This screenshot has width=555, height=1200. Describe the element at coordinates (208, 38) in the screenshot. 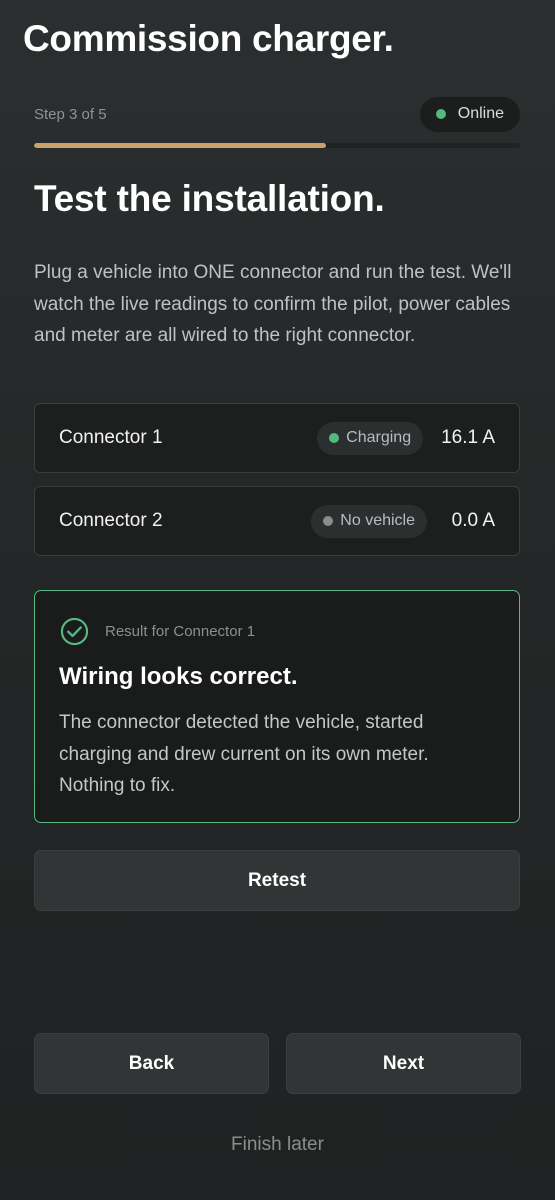

I see `page-title: Commission charger.` at that location.